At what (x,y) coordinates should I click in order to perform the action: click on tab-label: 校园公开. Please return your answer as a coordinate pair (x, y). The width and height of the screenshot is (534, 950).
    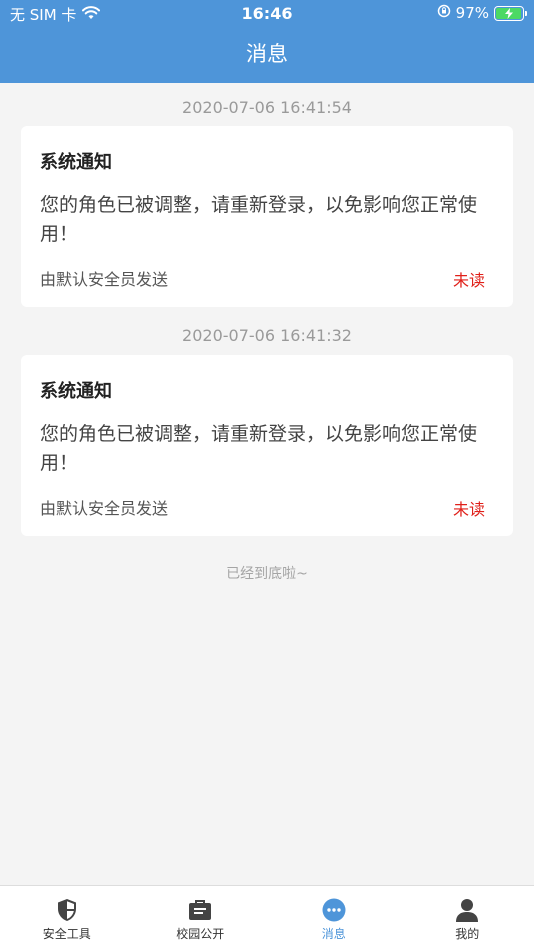
    Looking at the image, I should click on (200, 934).